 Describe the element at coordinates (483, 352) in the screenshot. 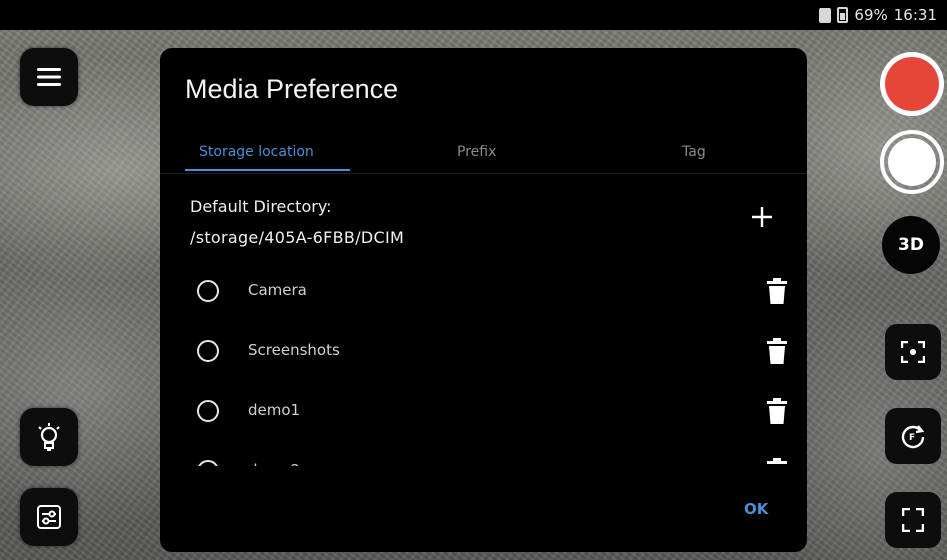

I see `list-item: Screenshots` at that location.